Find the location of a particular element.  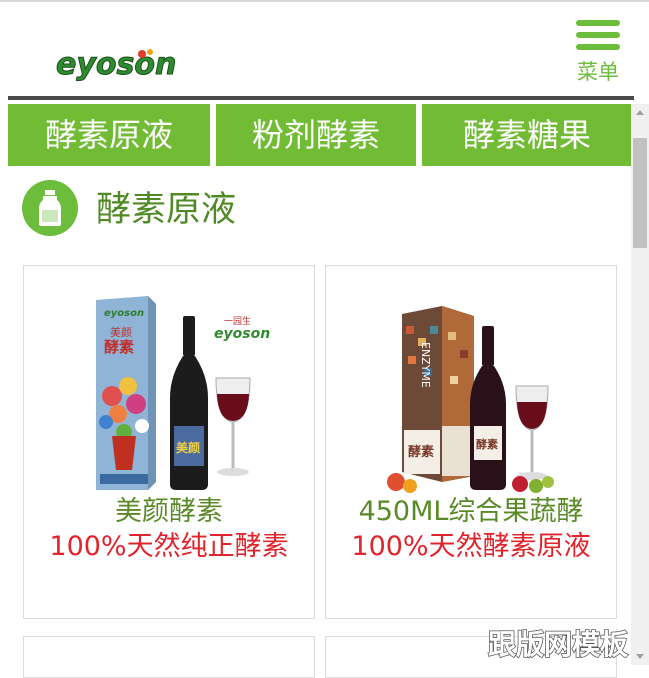

product-image: eyoson 美颜 酵素 美颜 一园生 eyoson is located at coordinates (183, 393).